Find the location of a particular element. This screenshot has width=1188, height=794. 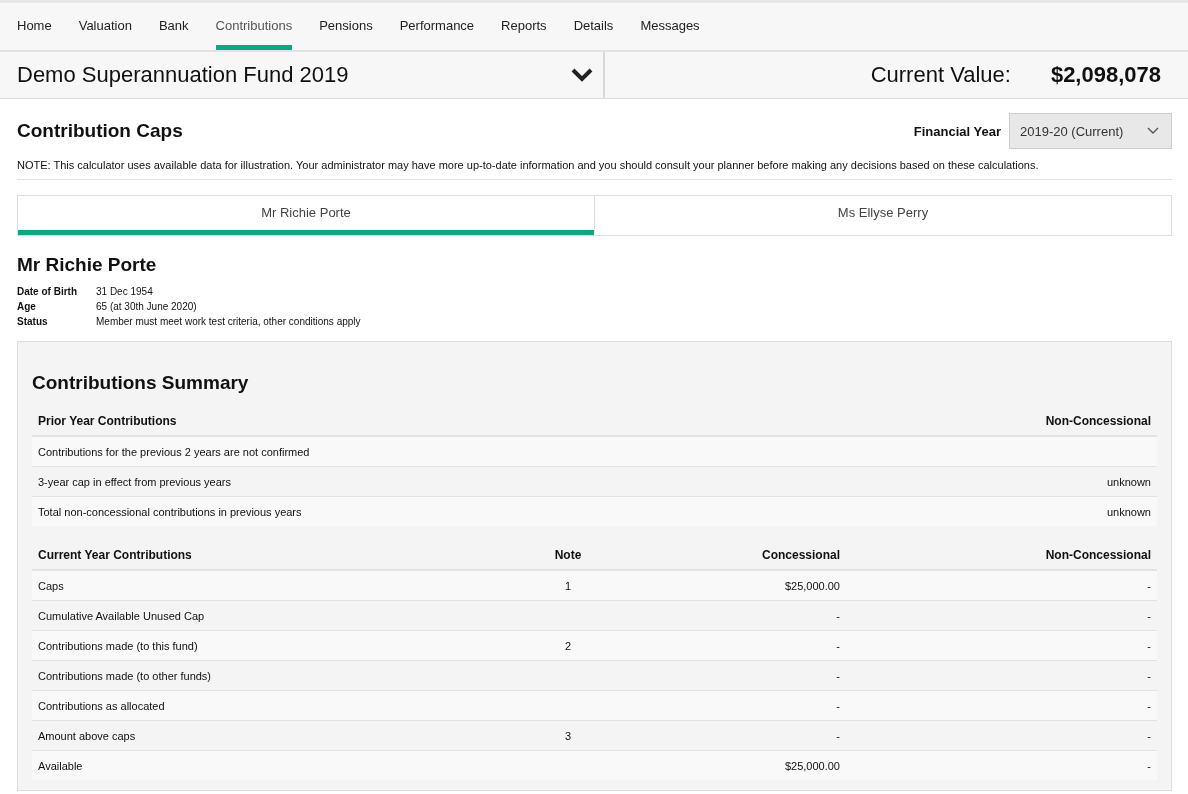

nav-tab: Performance is located at coordinates (437, 26).